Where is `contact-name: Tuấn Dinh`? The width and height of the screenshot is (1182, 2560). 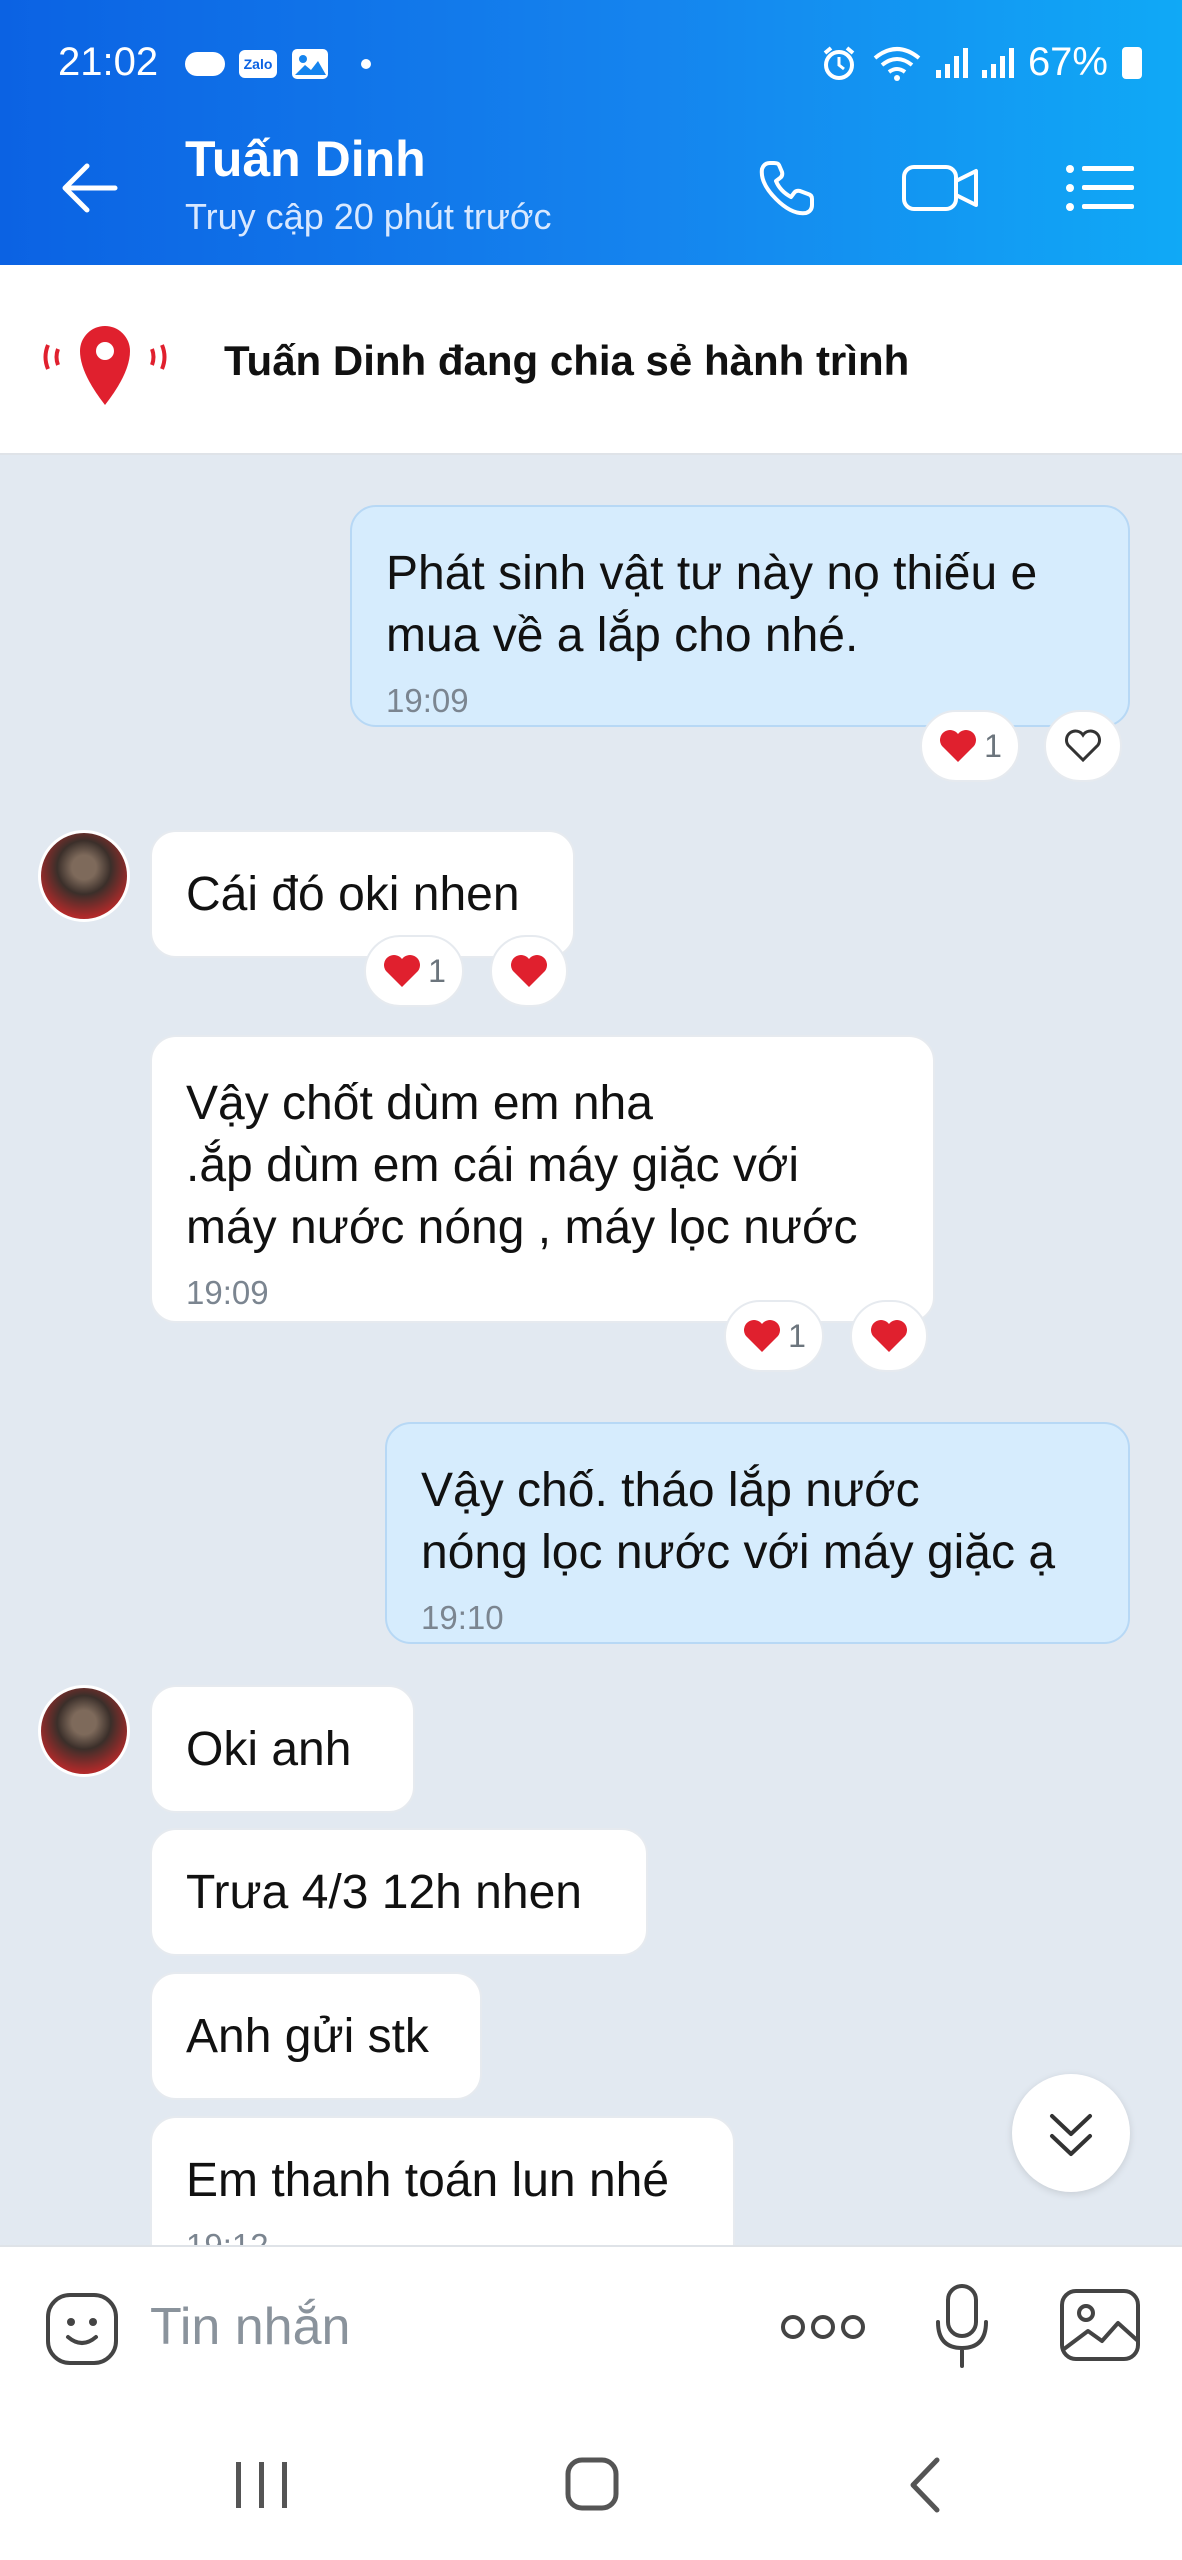
contact-name: Tuấn Dinh is located at coordinates (305, 159).